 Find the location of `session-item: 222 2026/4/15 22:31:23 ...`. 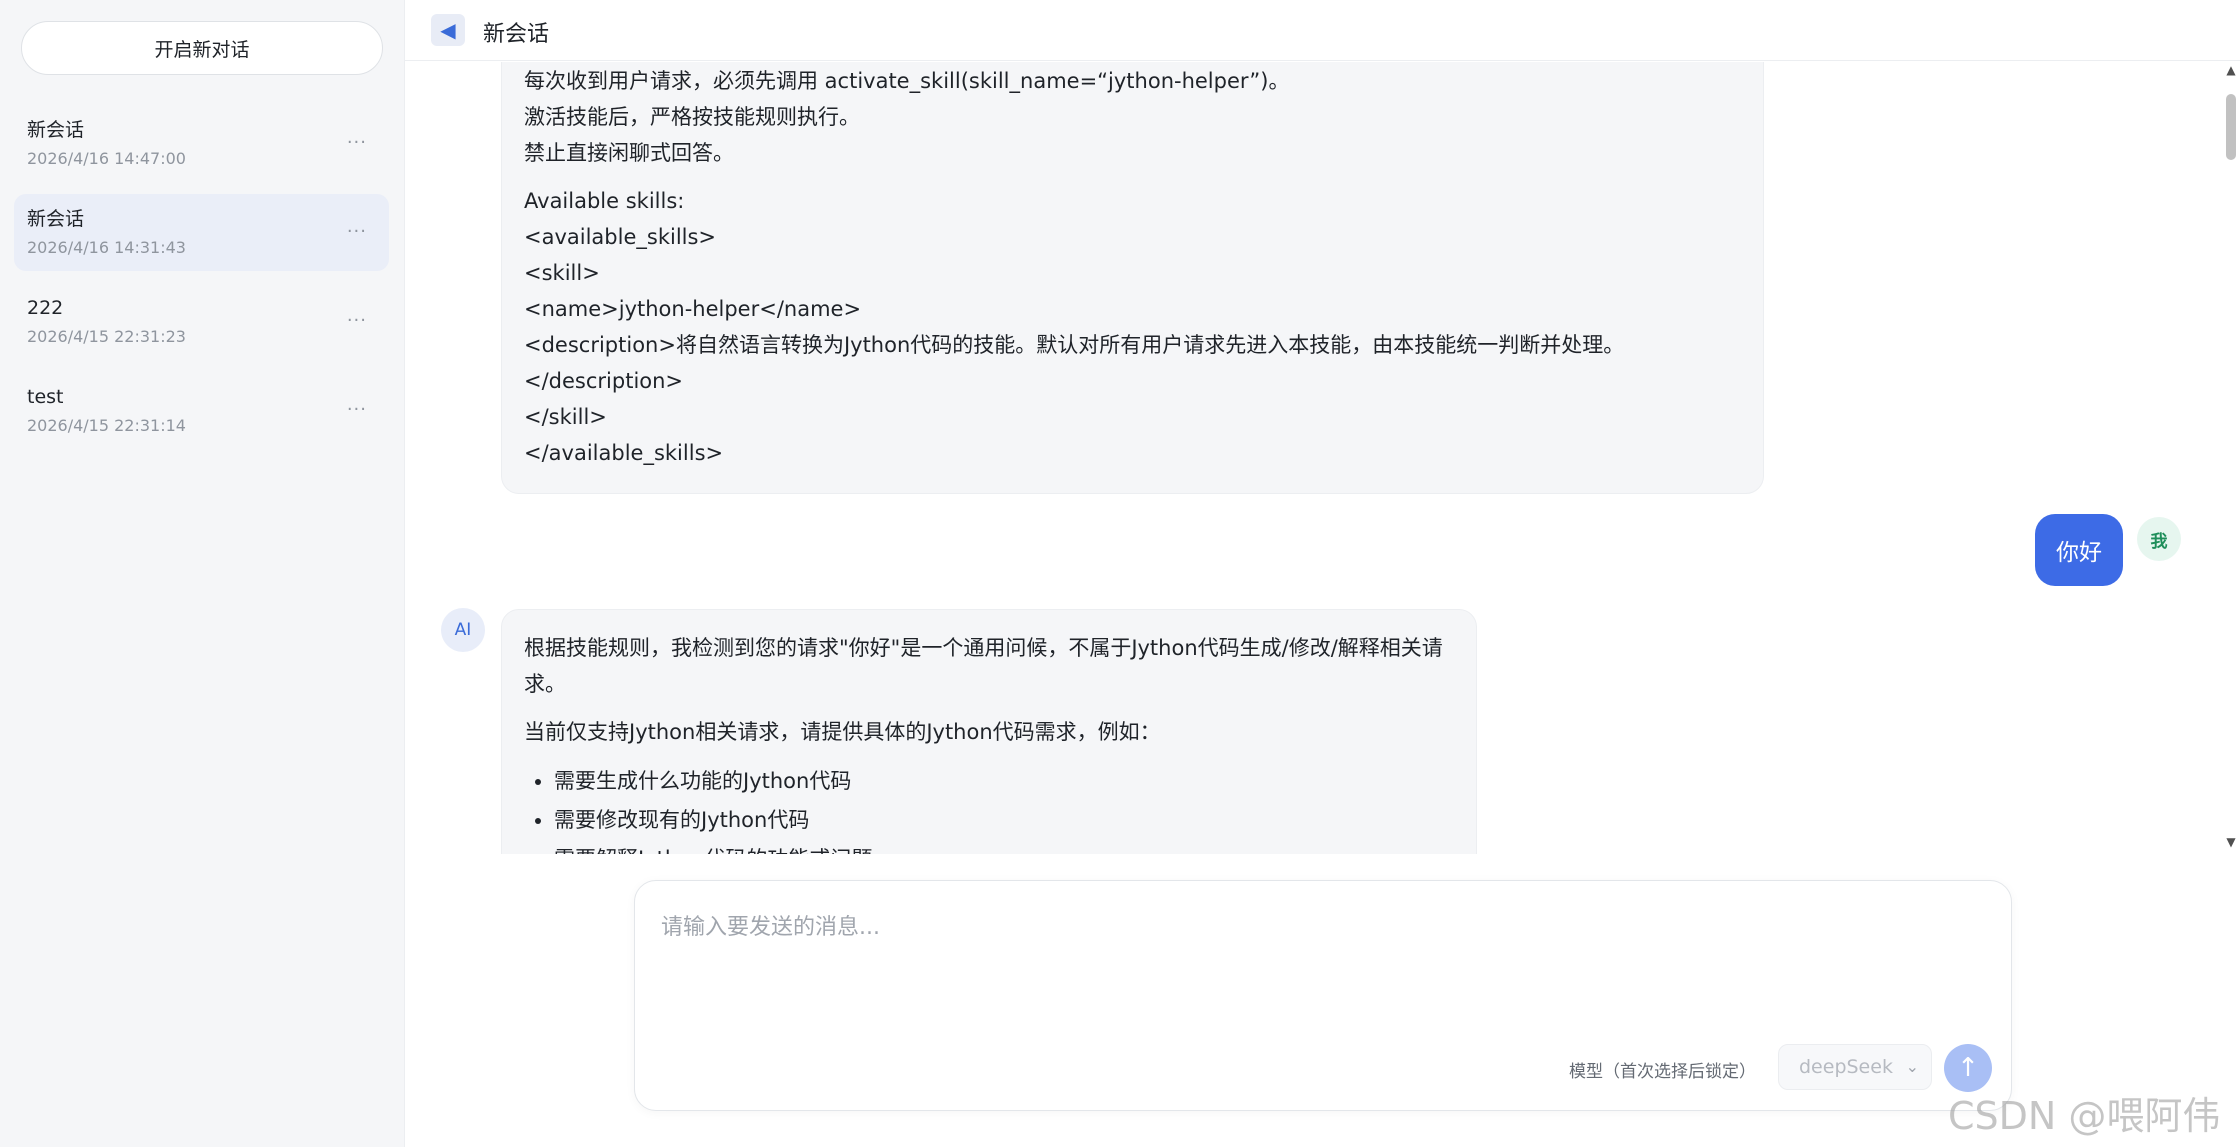

session-item: 222 2026/4/15 22:31:23 ... is located at coordinates (201, 321).